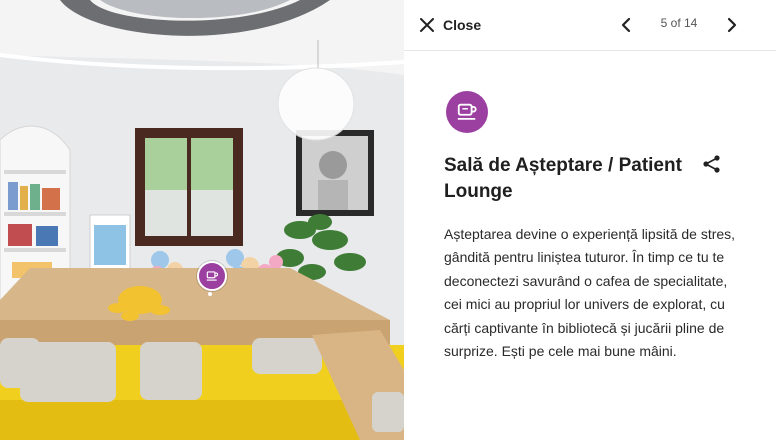 The width and height of the screenshot is (776, 440). I want to click on close-button: Close, so click(450, 25).